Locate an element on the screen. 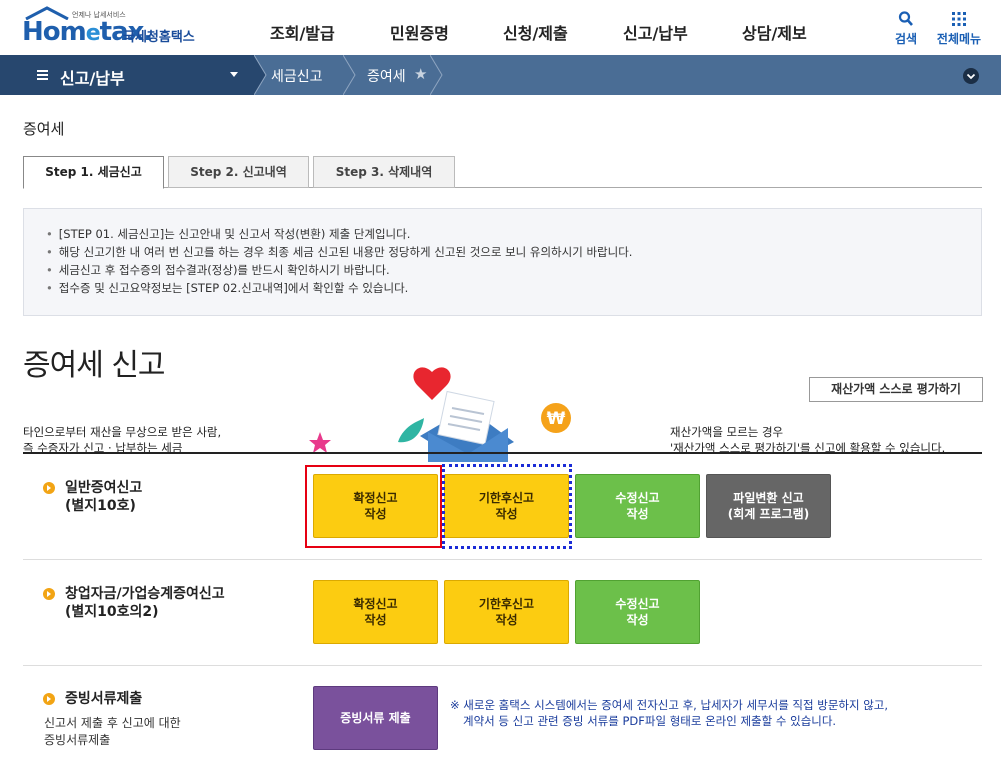 This screenshot has width=1001, height=782. hometax-logo: 언제나 납세서비스 Hometax. 국세청홈택스 is located at coordinates (117, 27).